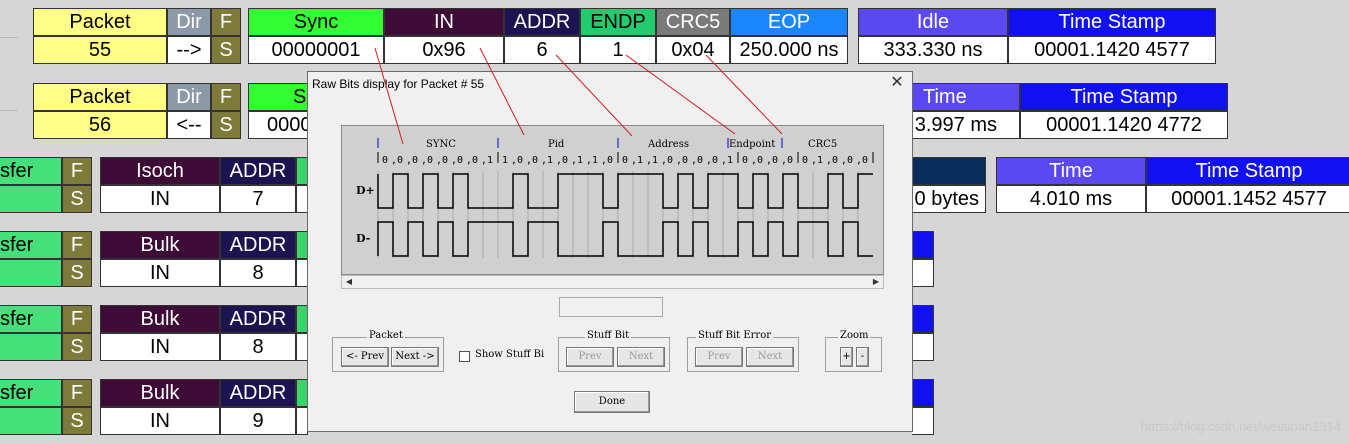 The height and width of the screenshot is (444, 1349). I want to click on done-button: Done, so click(612, 402).